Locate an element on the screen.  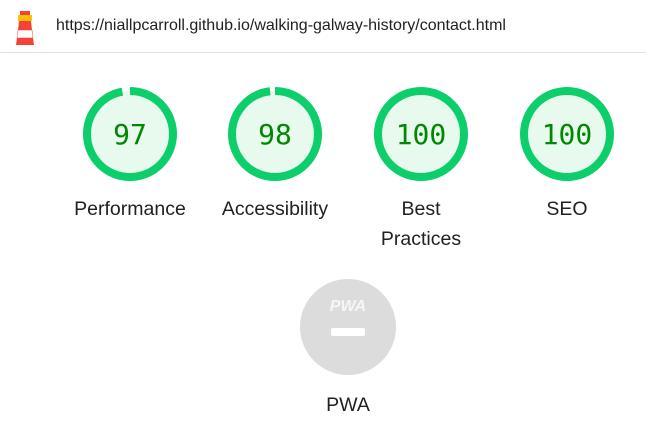
gauge-ring: 97 is located at coordinates (130, 134).